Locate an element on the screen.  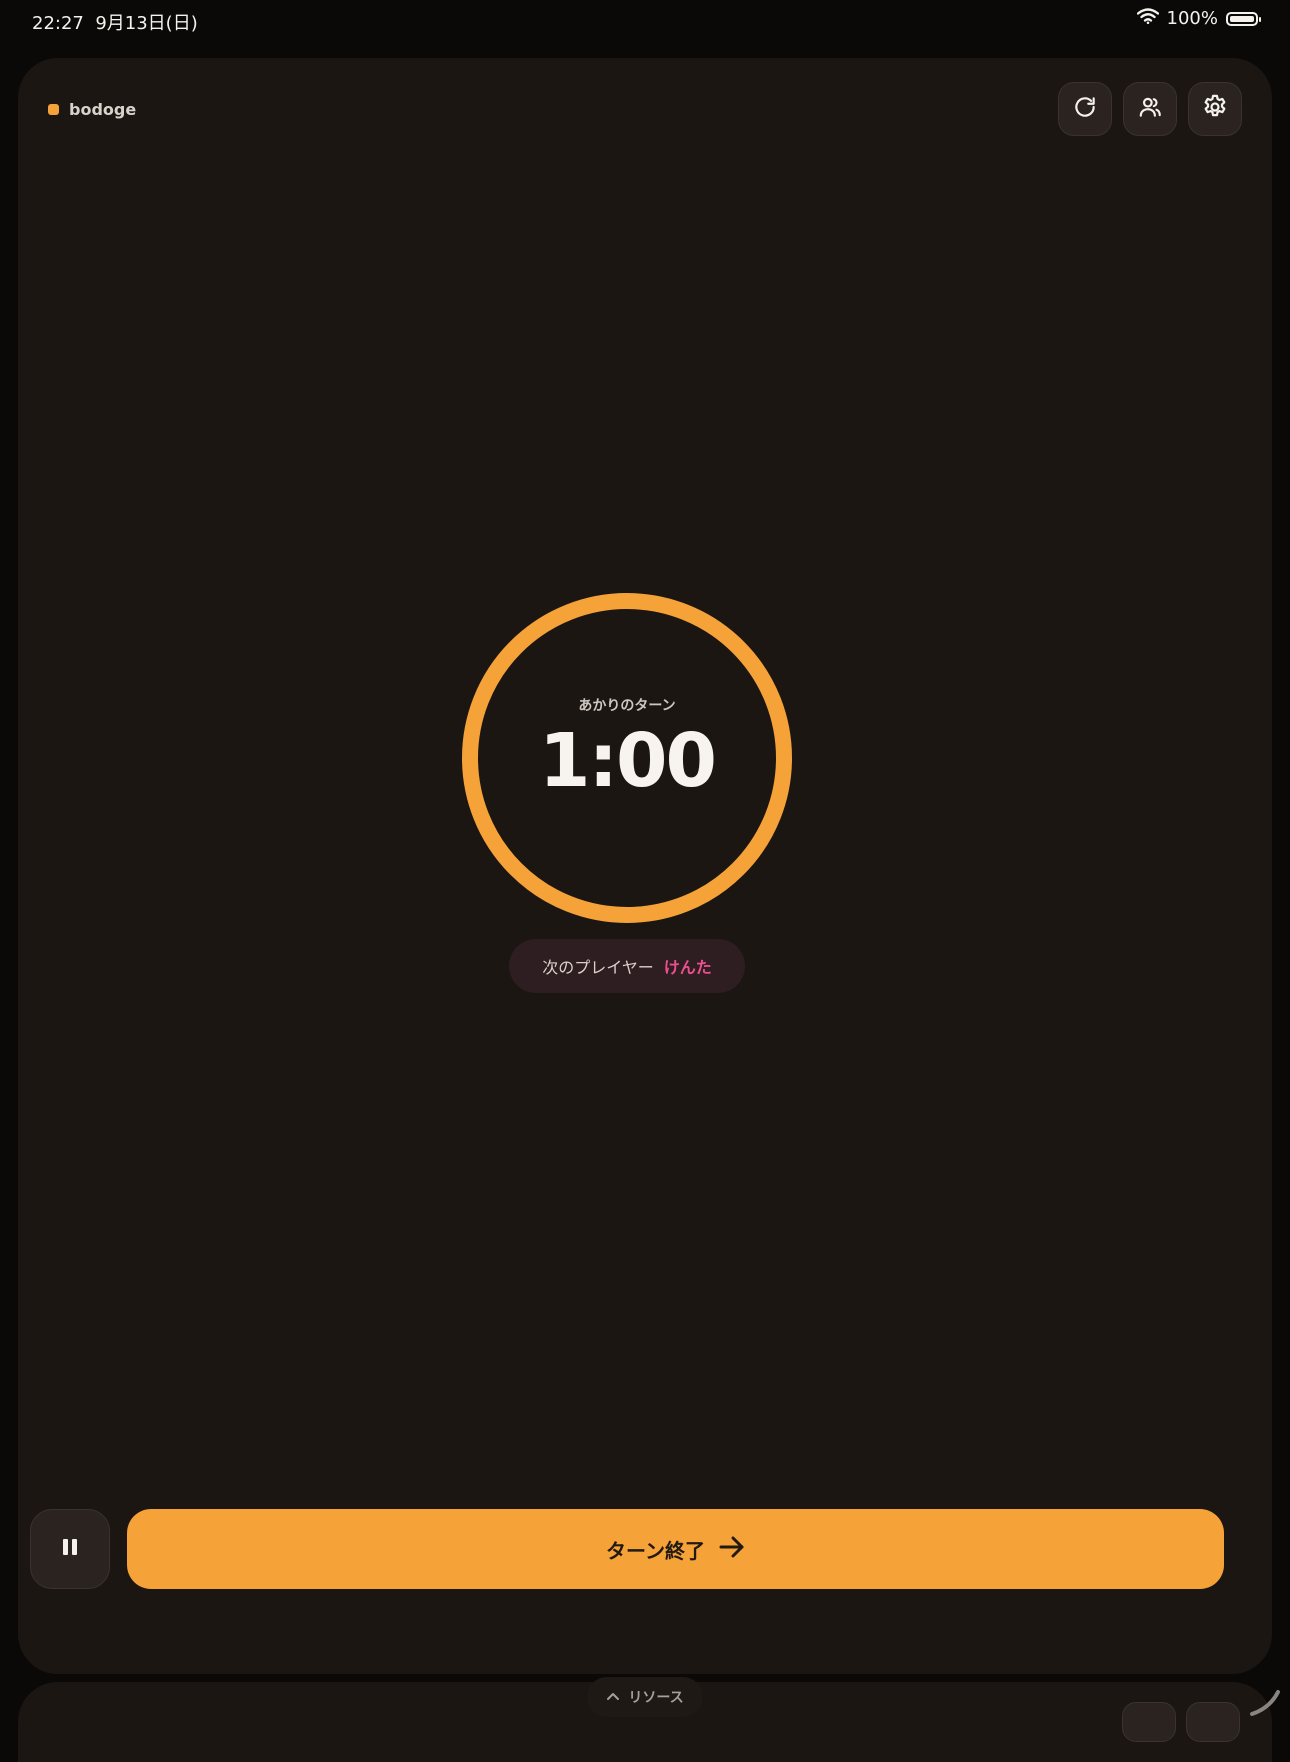
pause-button is located at coordinates (70, 1549).